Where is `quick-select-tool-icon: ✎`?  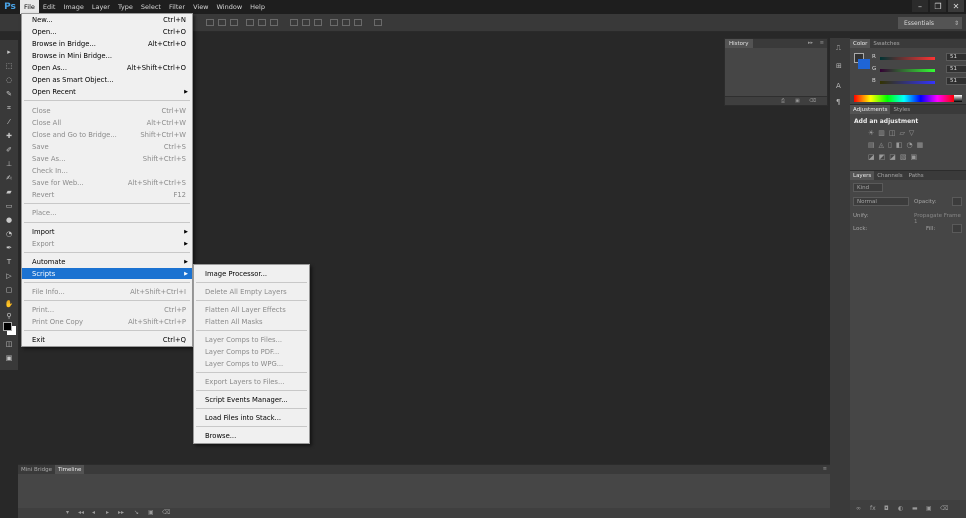
quick-select-tool-icon: ✎ is located at coordinates (9, 94).